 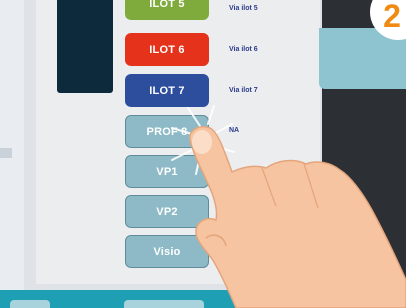 What do you see at coordinates (167, 251) in the screenshot?
I see `visio-button: Visio` at bounding box center [167, 251].